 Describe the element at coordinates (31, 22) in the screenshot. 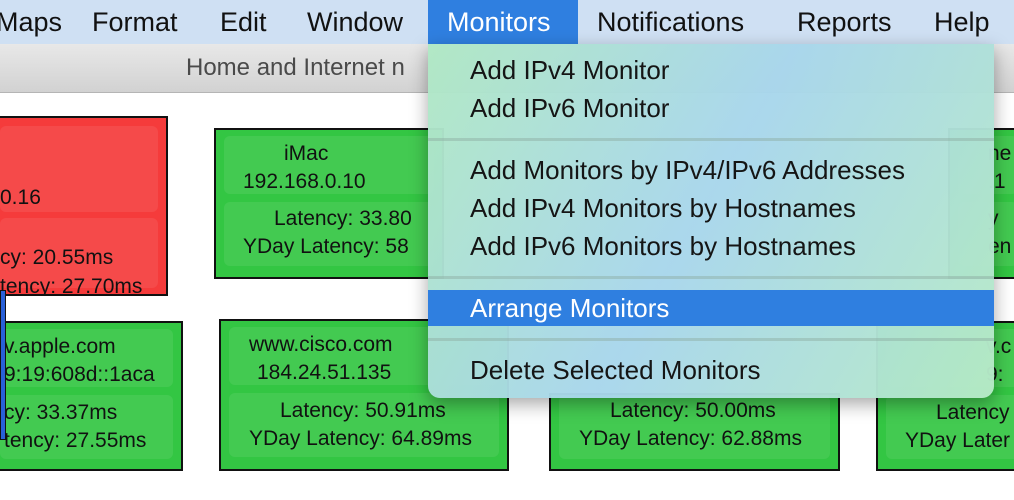

I see `menu-maps: Maps` at that location.